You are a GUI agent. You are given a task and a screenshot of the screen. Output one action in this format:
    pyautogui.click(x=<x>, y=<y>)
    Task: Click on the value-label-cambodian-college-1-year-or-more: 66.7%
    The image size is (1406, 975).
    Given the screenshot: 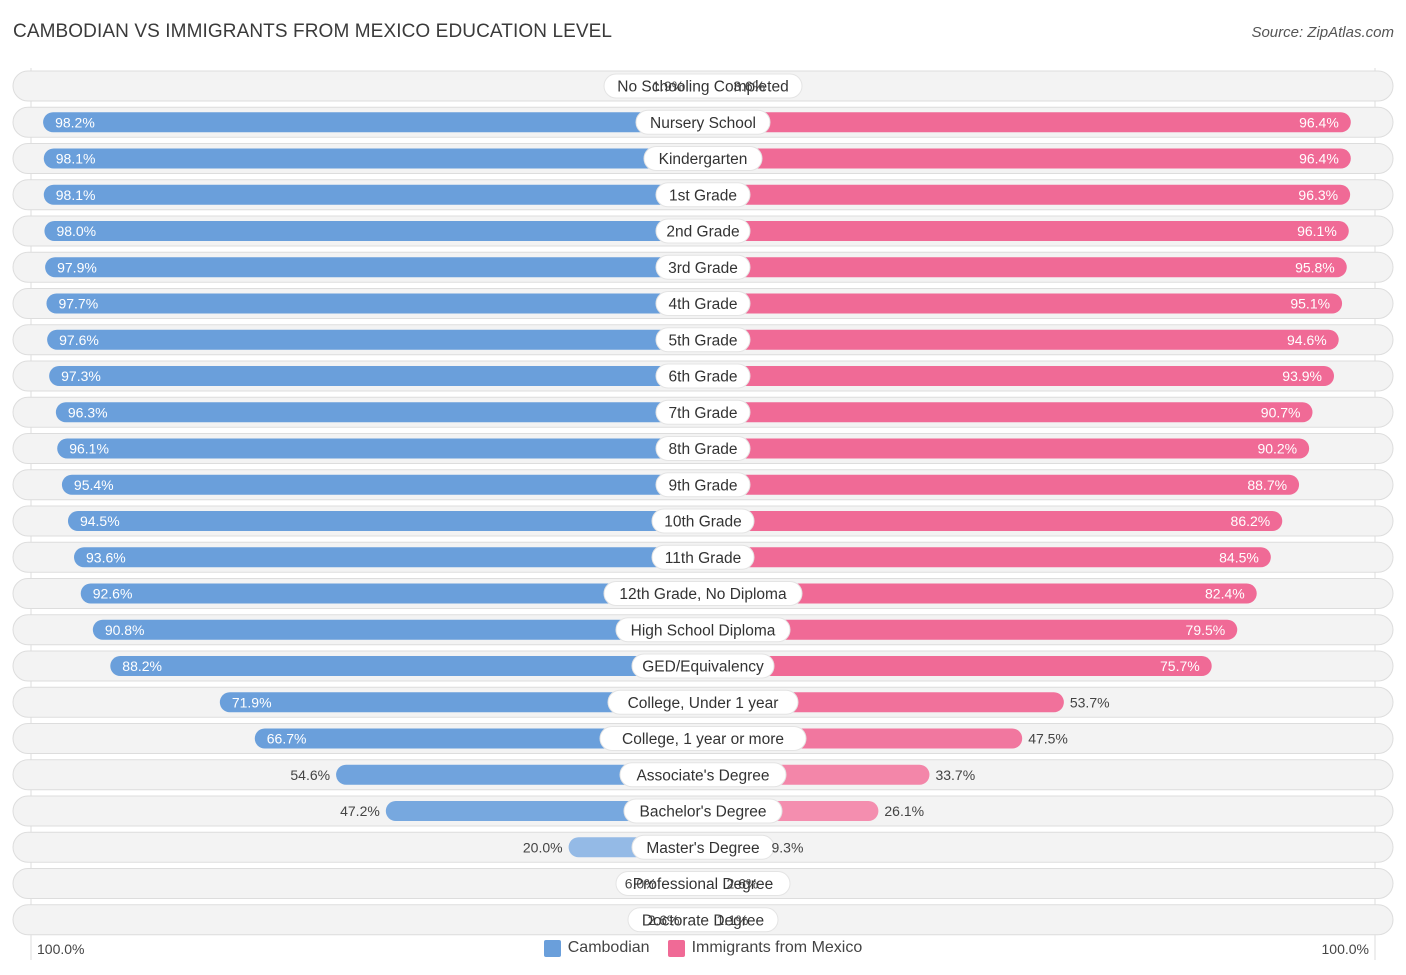 What is the action you would take?
    pyautogui.click(x=287, y=739)
    